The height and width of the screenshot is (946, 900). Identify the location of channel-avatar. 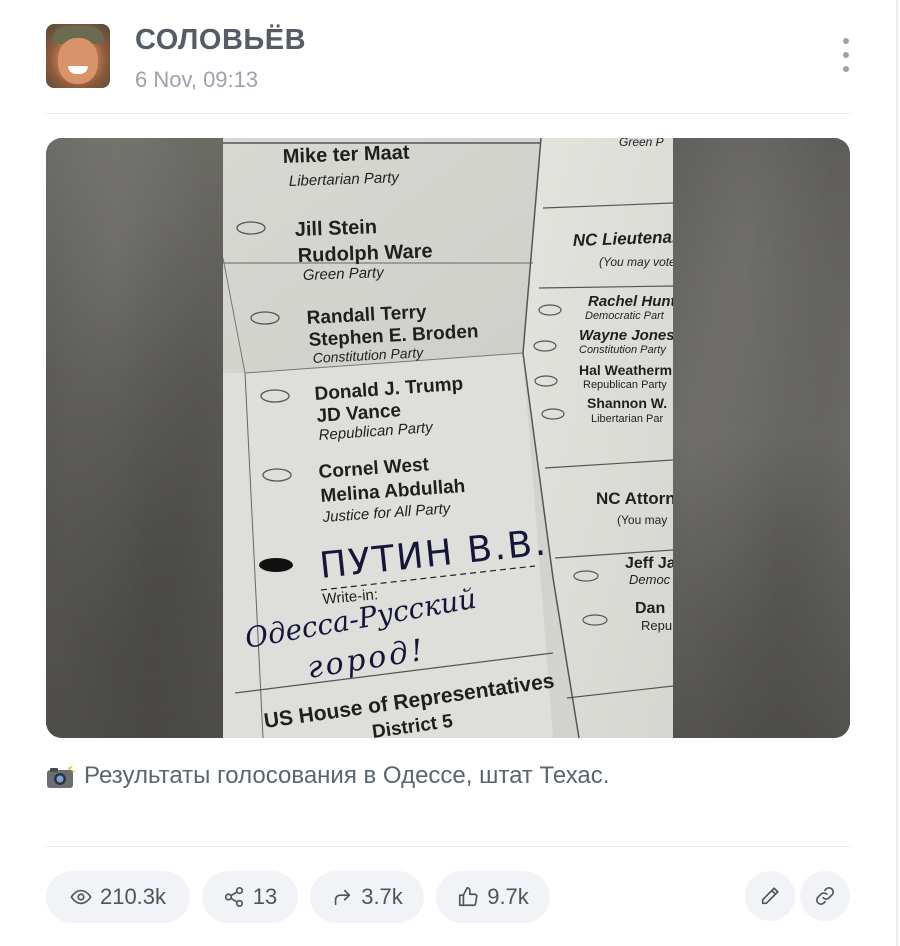
(78, 56).